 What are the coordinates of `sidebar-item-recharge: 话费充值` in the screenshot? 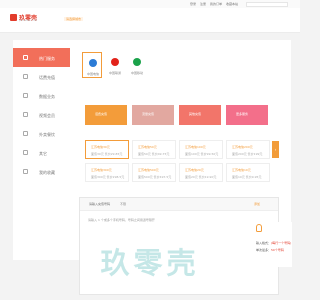 It's located at (41, 76).